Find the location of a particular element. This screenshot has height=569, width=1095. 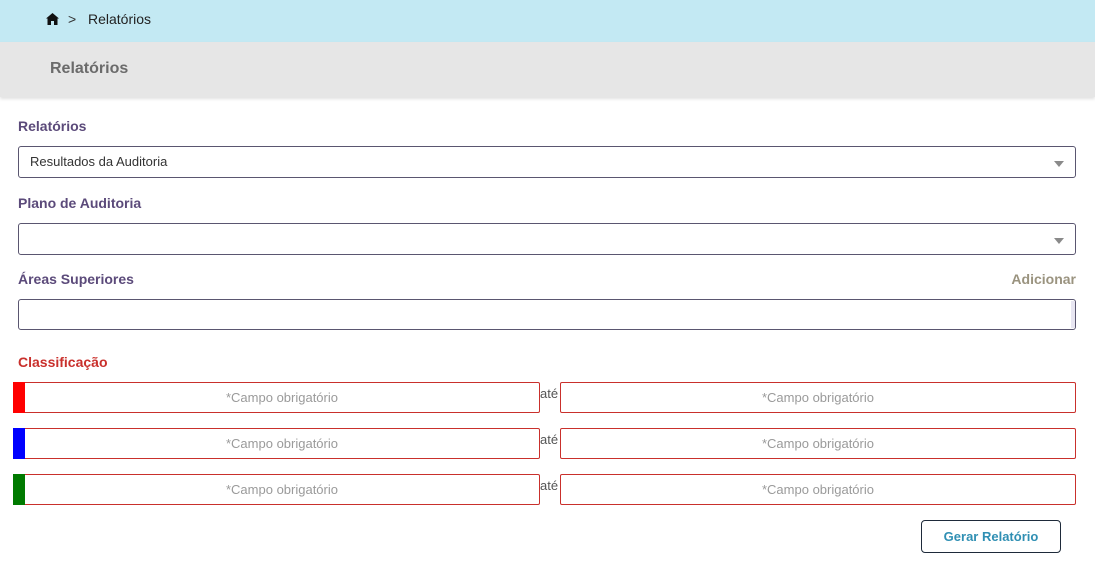

add-upper-area-link: Adicionar is located at coordinates (1043, 279).